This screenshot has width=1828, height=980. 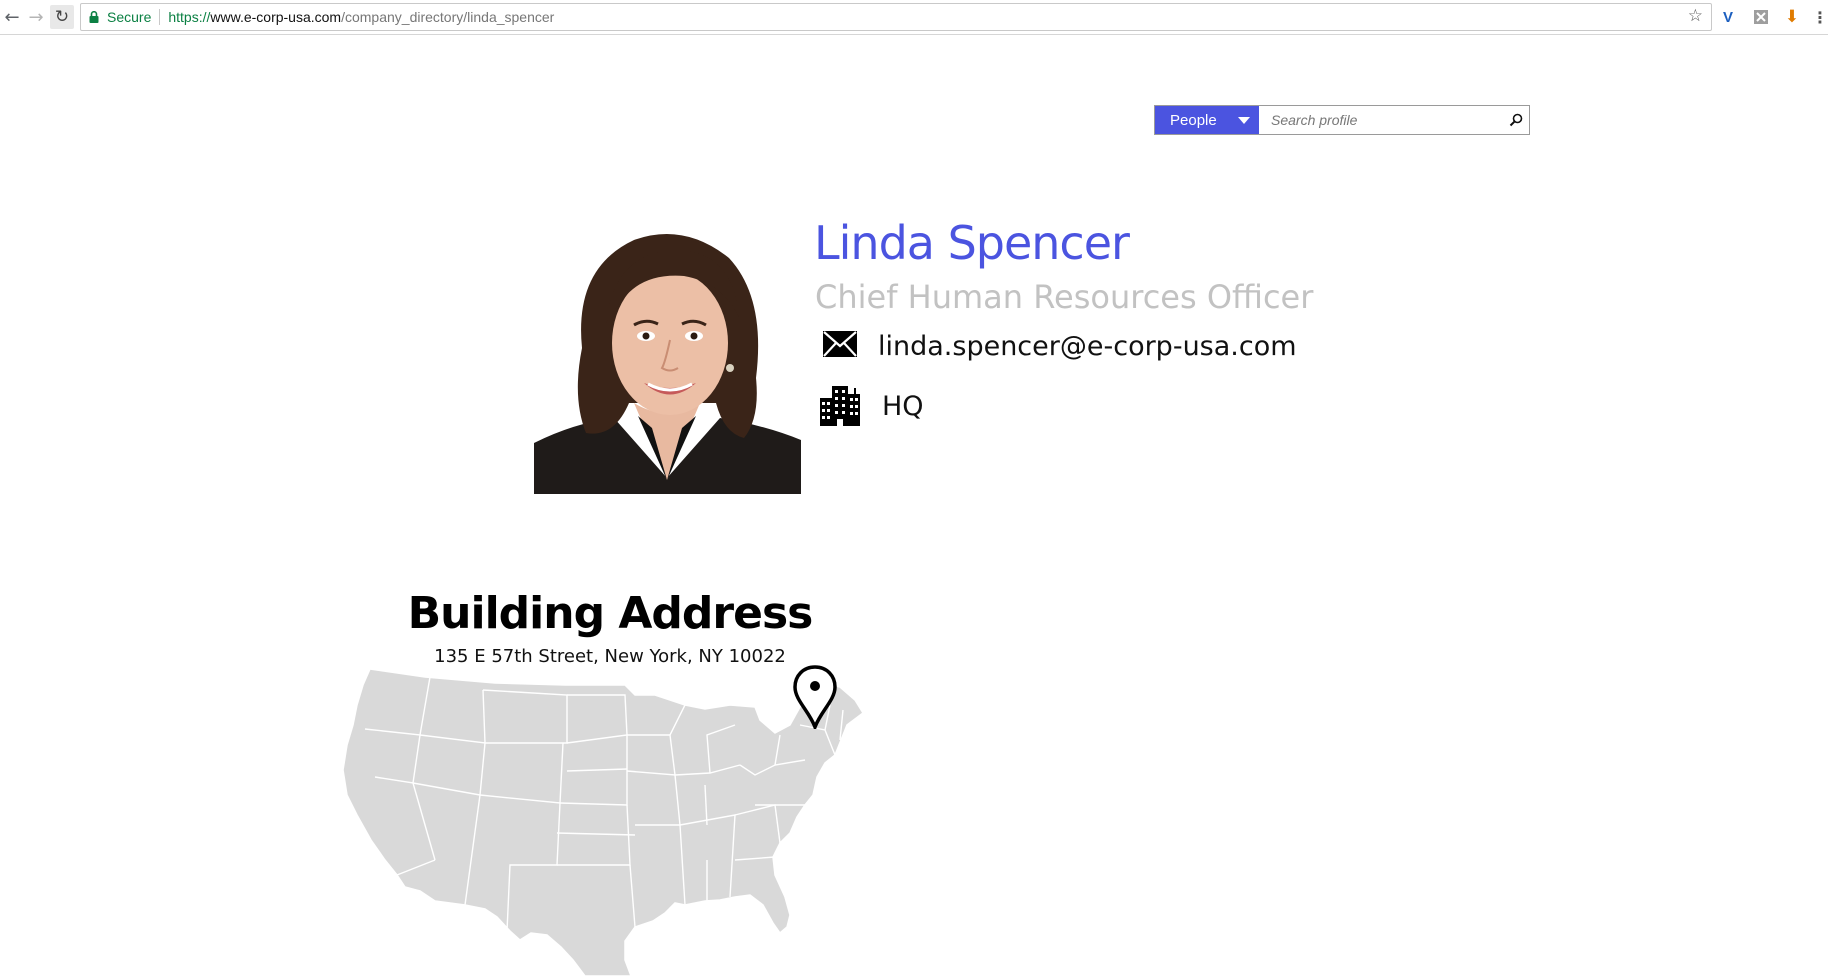 What do you see at coordinates (1820, 17) in the screenshot?
I see `menu-icon: ⋮` at bounding box center [1820, 17].